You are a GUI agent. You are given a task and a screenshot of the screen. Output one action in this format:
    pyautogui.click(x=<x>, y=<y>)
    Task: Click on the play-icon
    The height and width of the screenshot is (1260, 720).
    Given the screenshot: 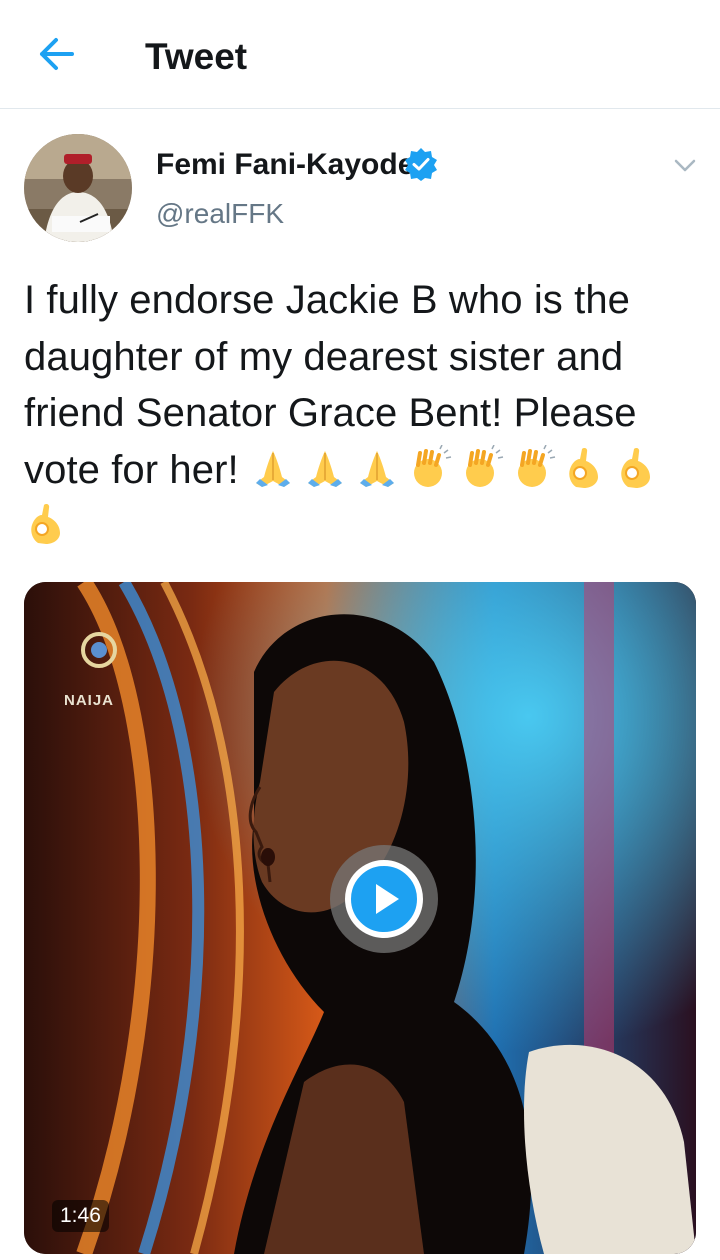 What is the action you would take?
    pyautogui.click(x=384, y=899)
    